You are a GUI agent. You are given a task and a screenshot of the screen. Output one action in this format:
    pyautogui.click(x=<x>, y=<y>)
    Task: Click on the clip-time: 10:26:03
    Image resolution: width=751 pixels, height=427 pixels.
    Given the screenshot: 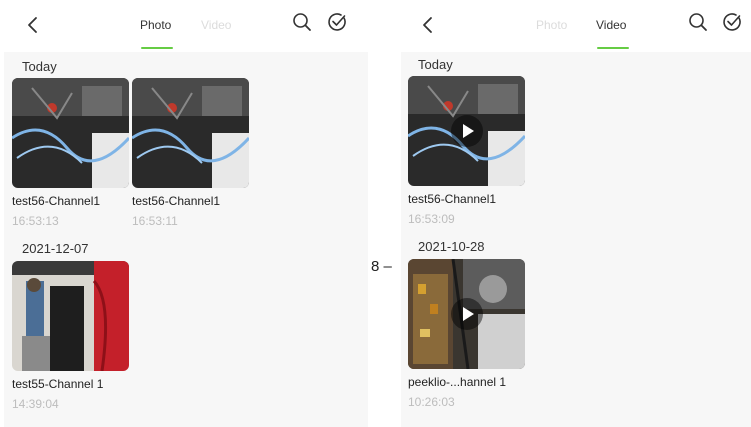 What is the action you would take?
    pyautogui.click(x=431, y=402)
    